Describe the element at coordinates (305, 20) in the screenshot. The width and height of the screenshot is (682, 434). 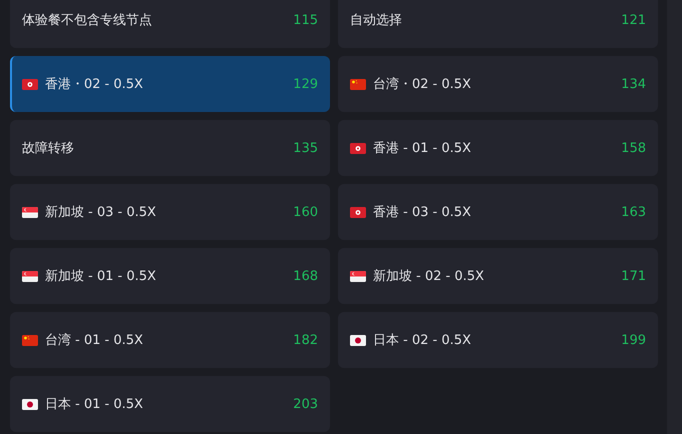
I see `latency-value: 115` at that location.